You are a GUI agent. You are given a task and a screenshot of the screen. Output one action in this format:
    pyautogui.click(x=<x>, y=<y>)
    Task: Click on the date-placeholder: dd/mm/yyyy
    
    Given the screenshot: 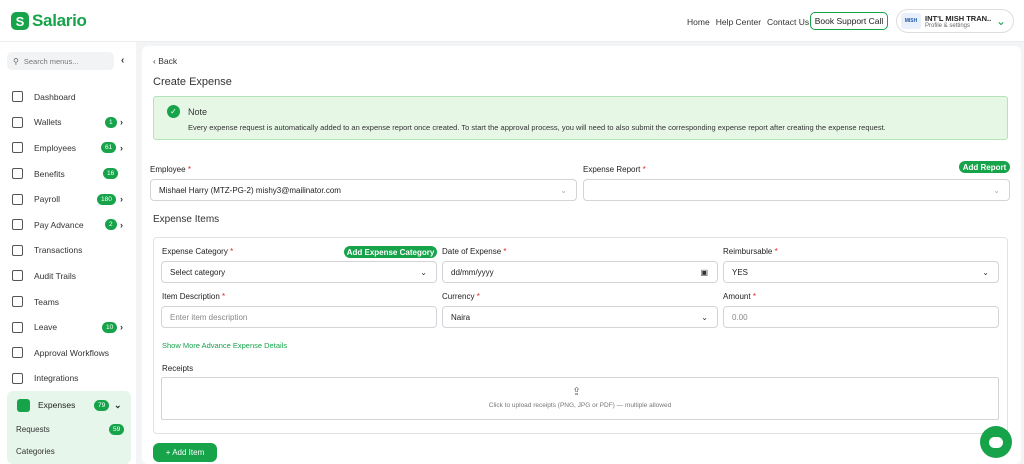 What is the action you would take?
    pyautogui.click(x=472, y=272)
    